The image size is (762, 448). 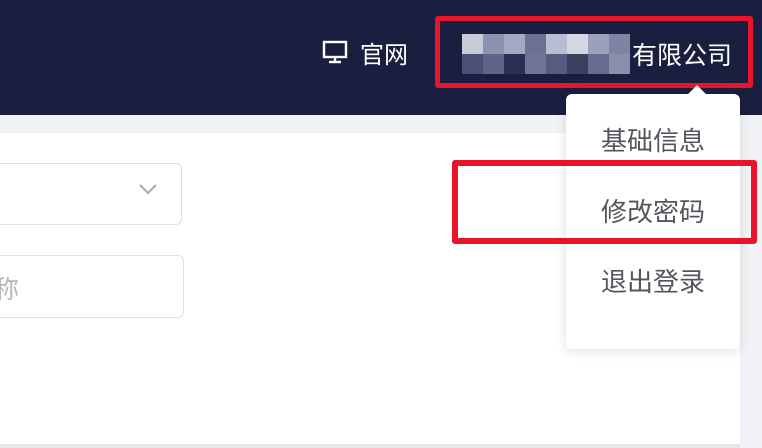 What do you see at coordinates (148, 189) in the screenshot?
I see `chevron-down-icon` at bounding box center [148, 189].